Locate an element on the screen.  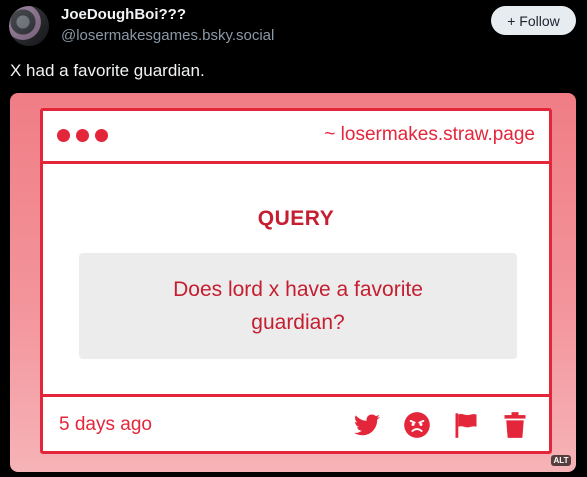
follow-button: + Follow is located at coordinates (533, 20).